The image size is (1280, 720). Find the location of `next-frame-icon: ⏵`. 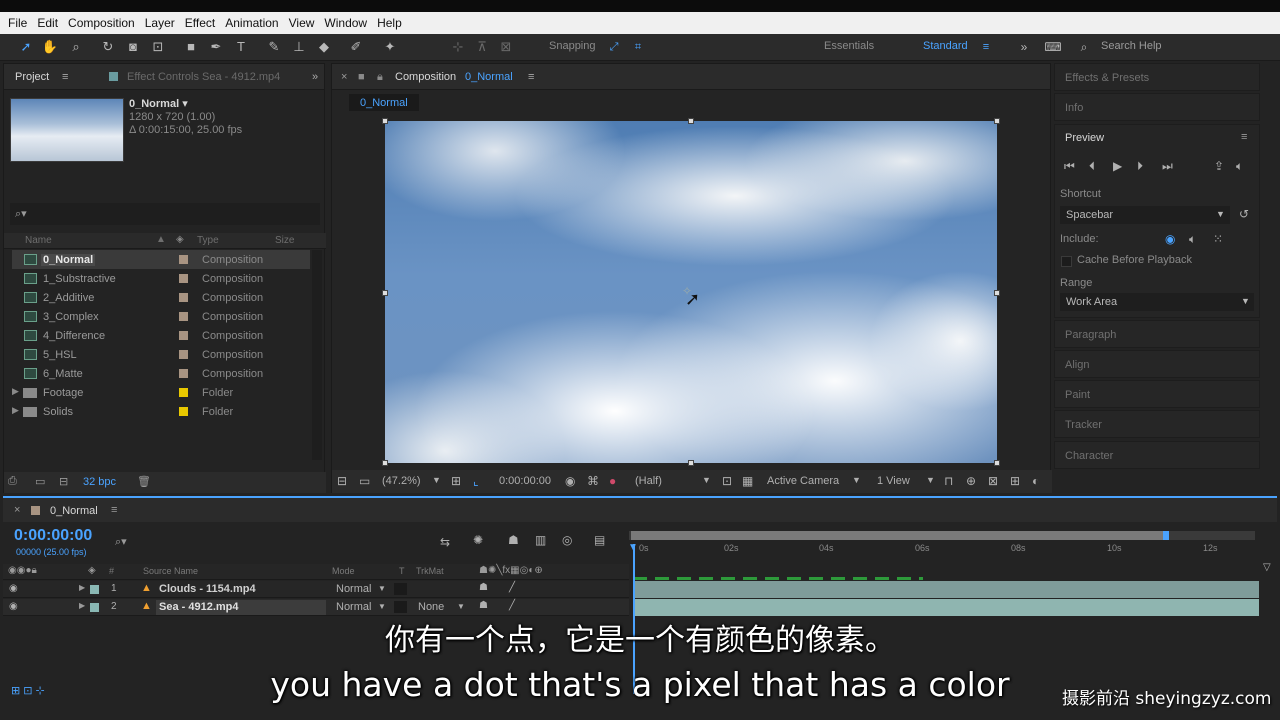

next-frame-icon: ⏵ is located at coordinates (1140, 166).